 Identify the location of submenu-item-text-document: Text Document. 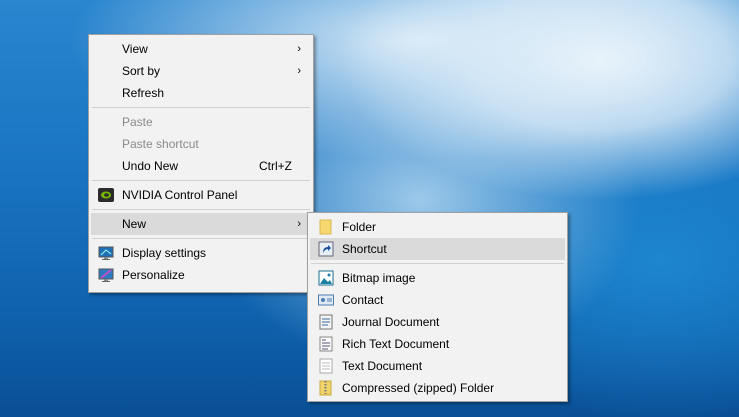
(437, 366).